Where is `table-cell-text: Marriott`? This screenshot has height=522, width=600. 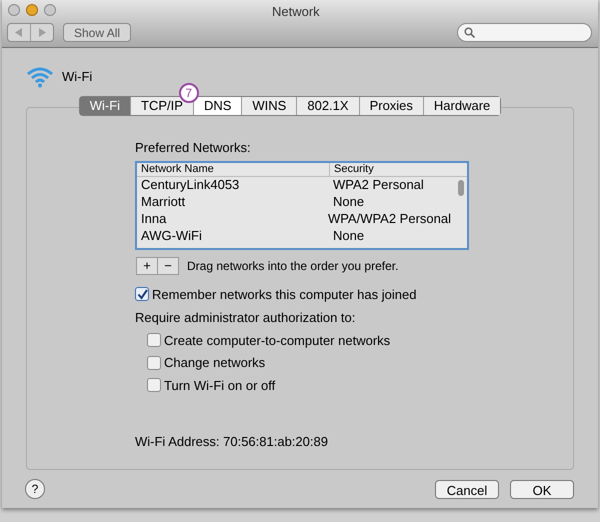 table-cell-text: Marriott is located at coordinates (163, 202).